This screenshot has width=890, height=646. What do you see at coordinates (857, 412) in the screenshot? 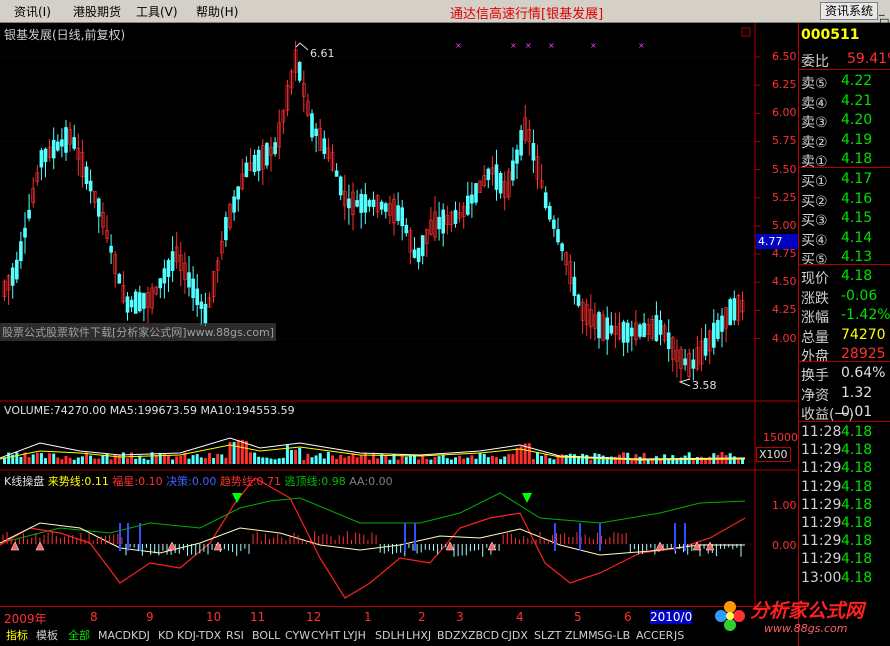
I see `stat2-value: 0.01` at bounding box center [857, 412].